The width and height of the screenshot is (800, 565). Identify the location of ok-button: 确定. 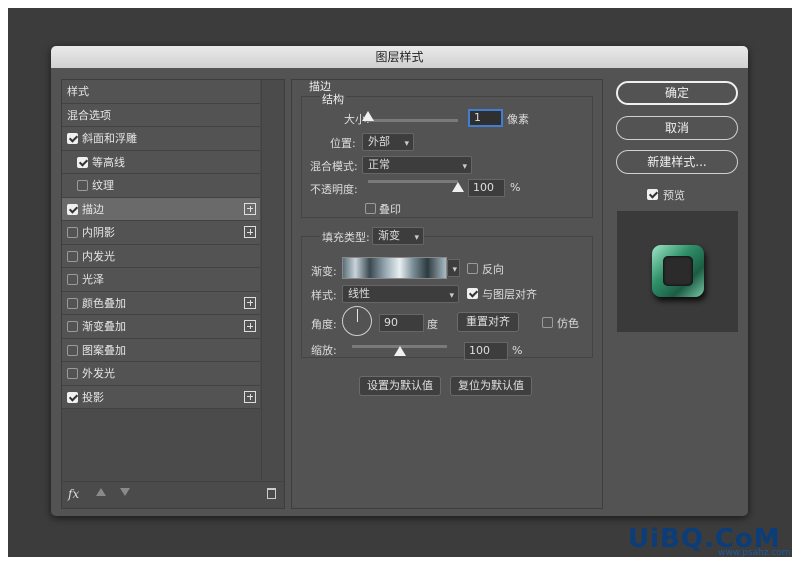
(677, 93).